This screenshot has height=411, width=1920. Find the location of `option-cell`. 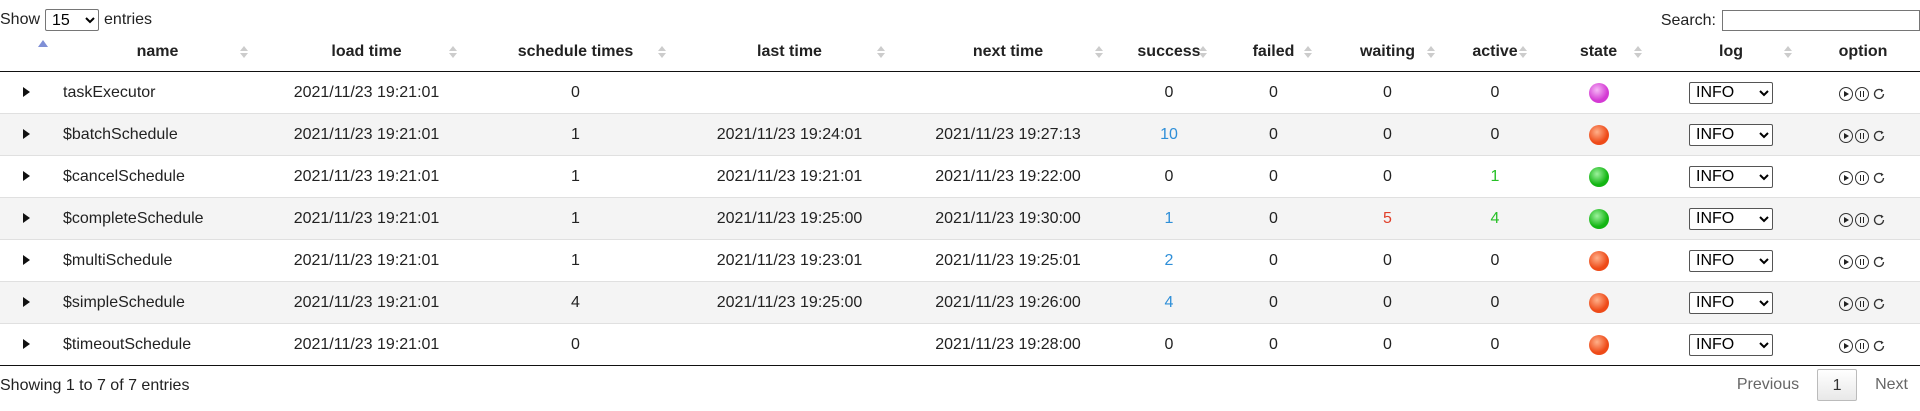

option-cell is located at coordinates (1863, 92).